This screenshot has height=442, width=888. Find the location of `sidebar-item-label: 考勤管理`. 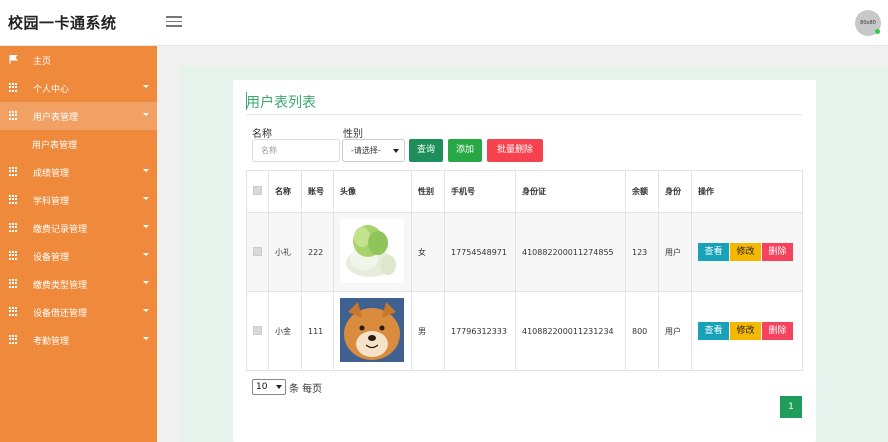

sidebar-item-label: 考勤管理 is located at coordinates (51, 341).